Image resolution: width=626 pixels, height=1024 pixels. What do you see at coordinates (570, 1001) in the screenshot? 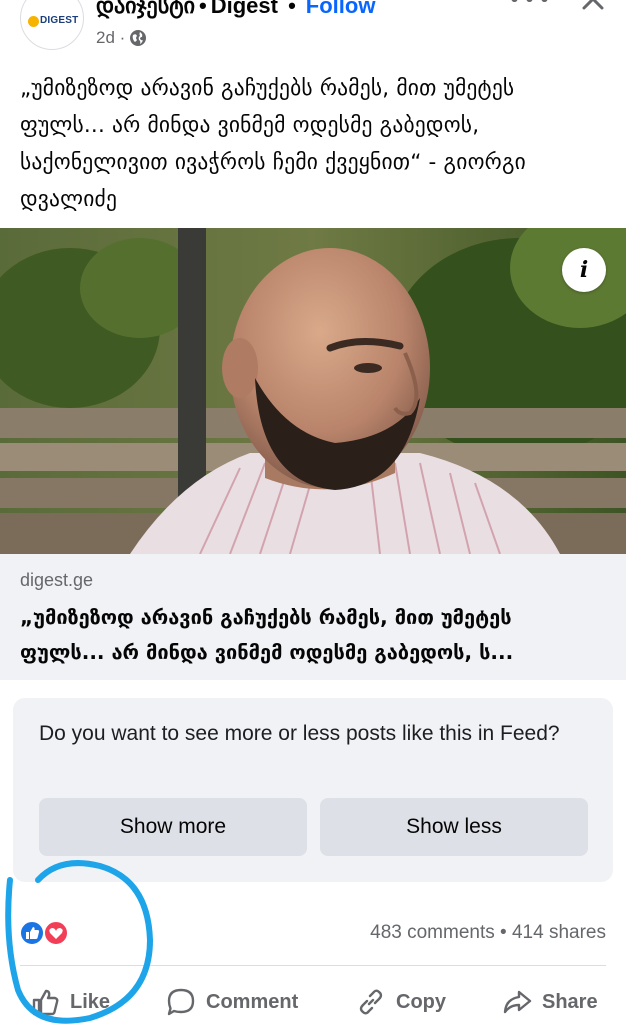
I see `share-label: Share` at bounding box center [570, 1001].